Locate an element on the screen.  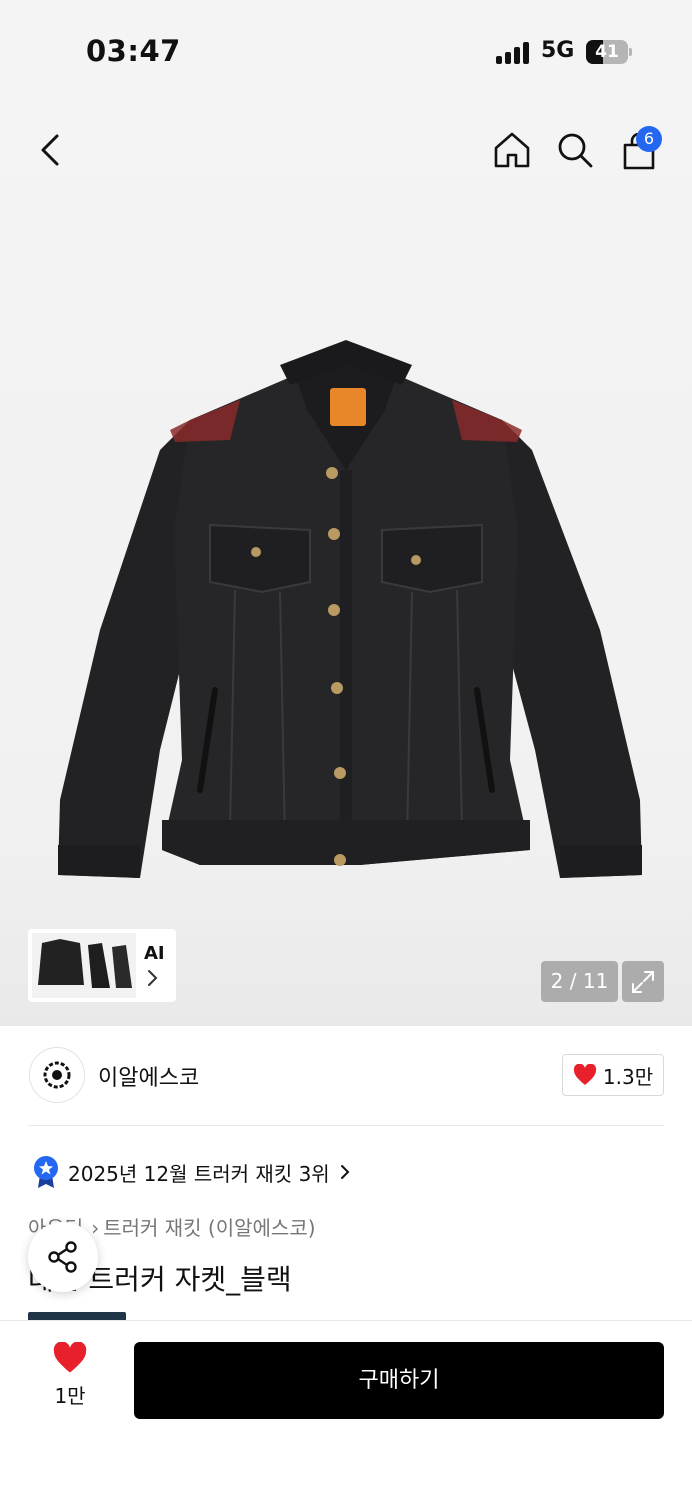
home-icon is located at coordinates (512, 150).